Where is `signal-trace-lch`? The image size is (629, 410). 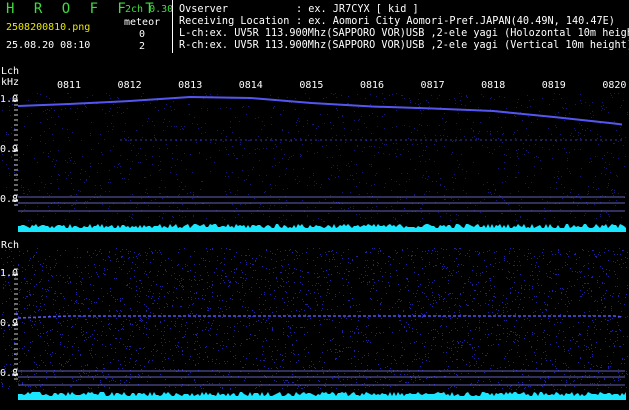
signal-trace-lch is located at coordinates (320, 110).